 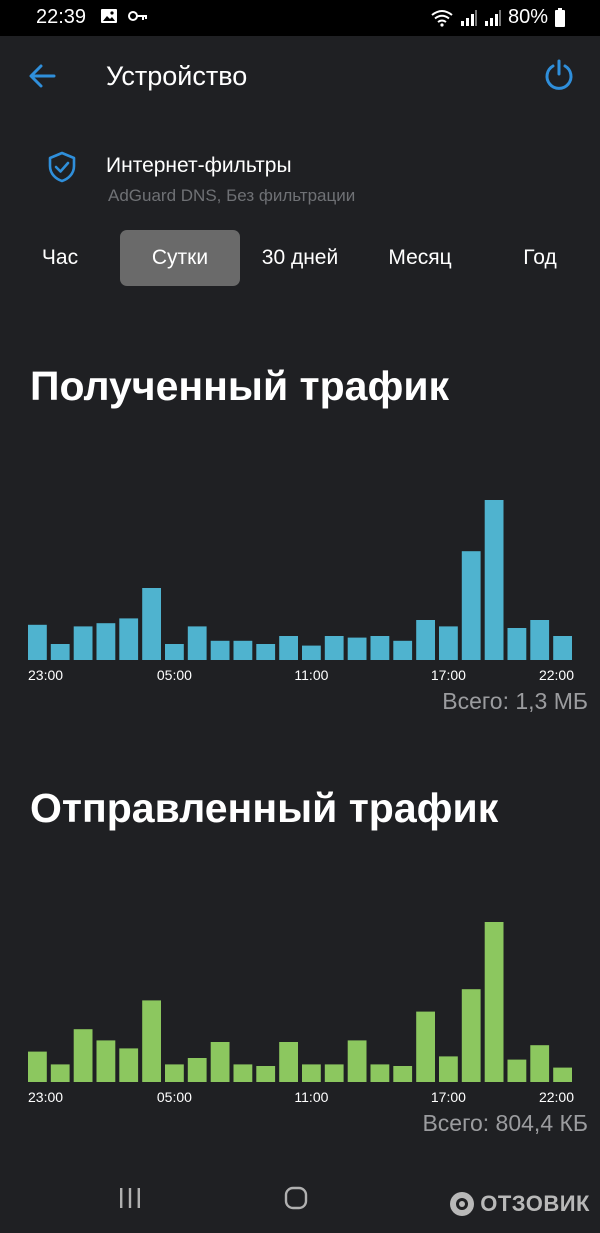 I want to click on received-x-tick-label: 23:00, so click(x=45, y=675).